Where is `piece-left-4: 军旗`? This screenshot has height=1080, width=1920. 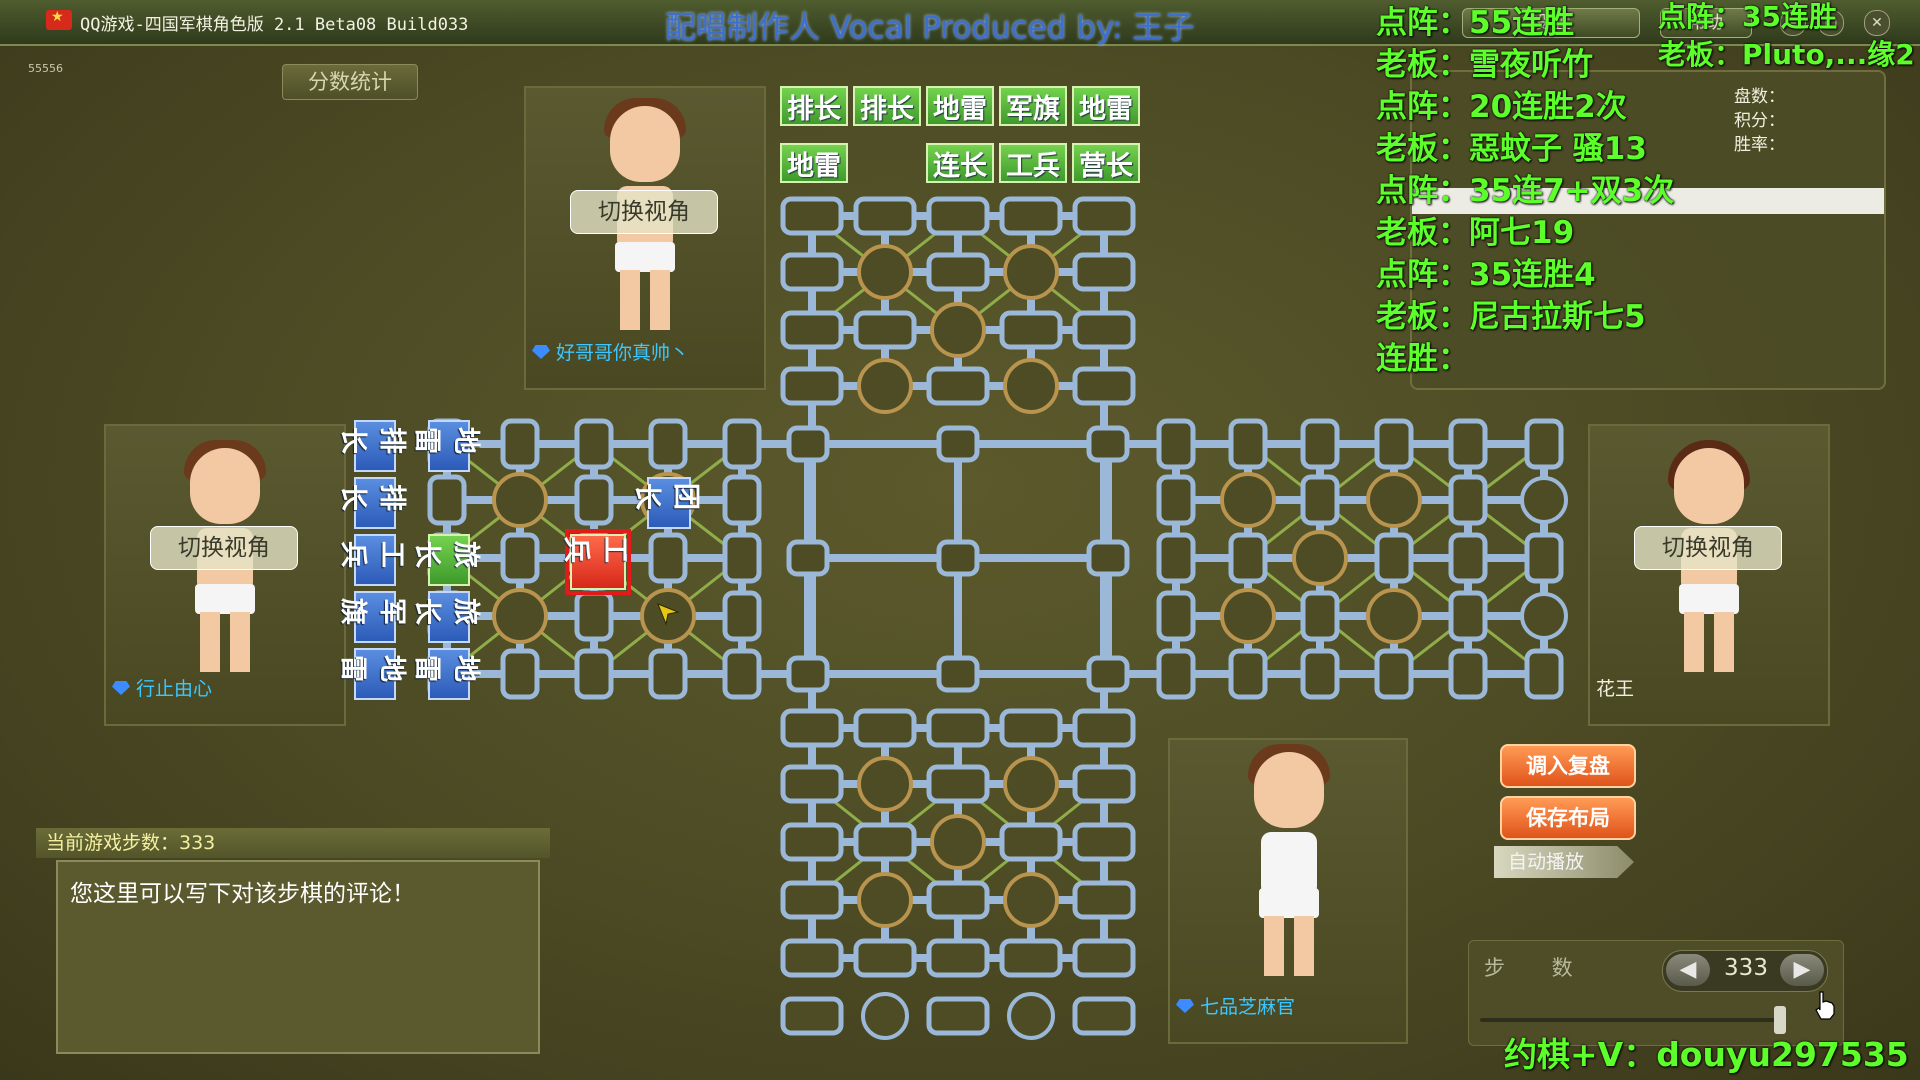 piece-left-4: 军旗 is located at coordinates (372, 617).